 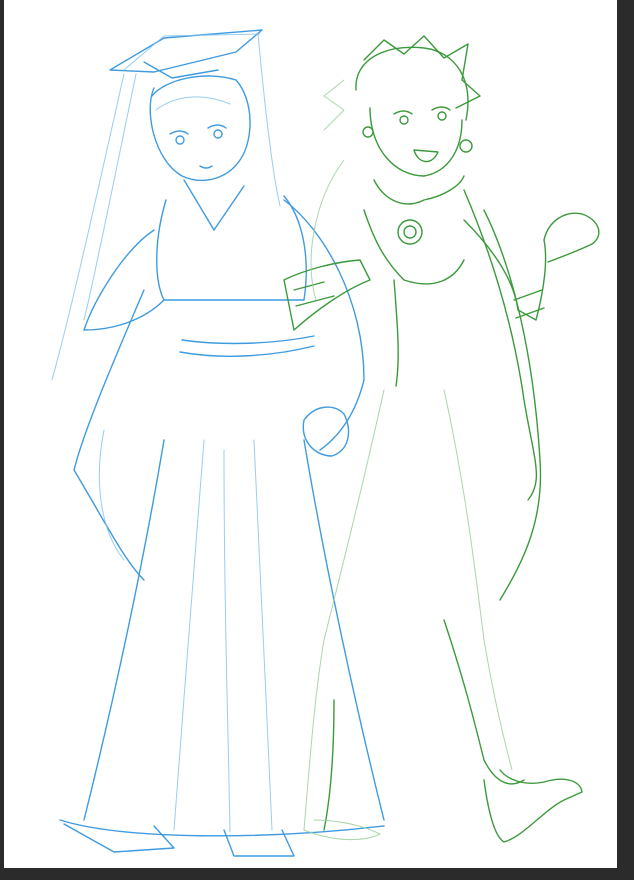 What do you see at coordinates (317, 874) in the screenshot?
I see `horizontal-scrollbar` at bounding box center [317, 874].